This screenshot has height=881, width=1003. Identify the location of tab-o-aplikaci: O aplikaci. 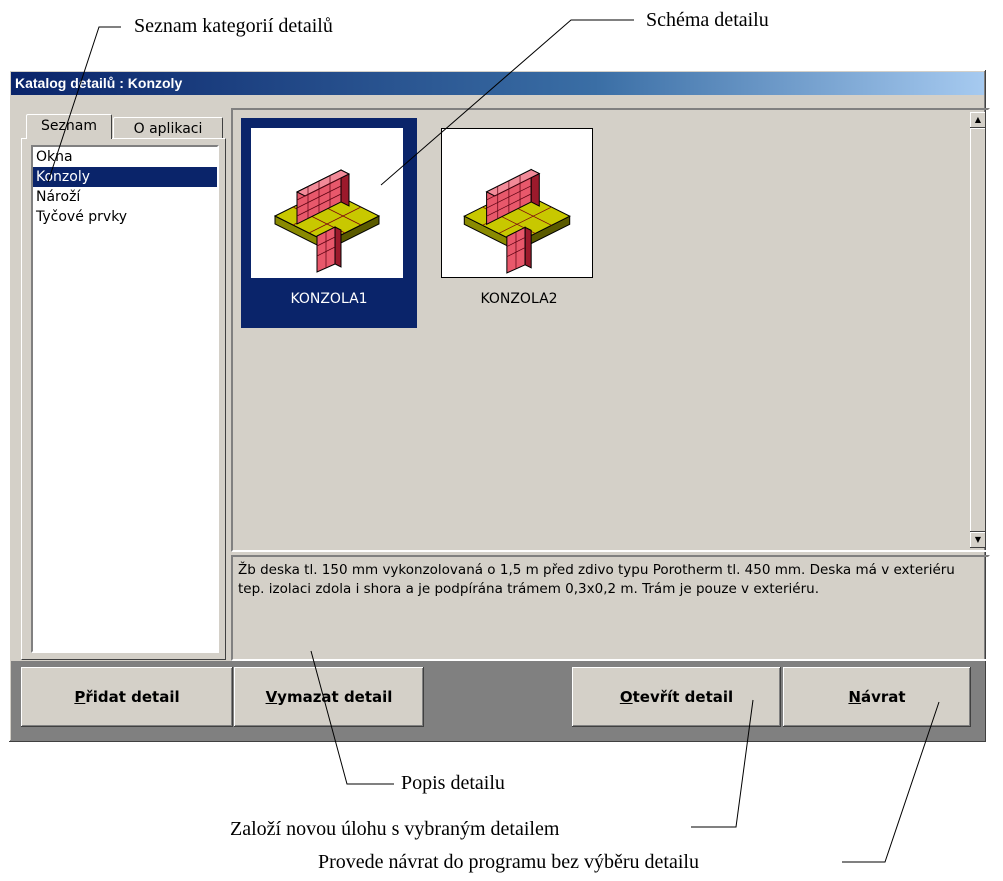
(168, 128).